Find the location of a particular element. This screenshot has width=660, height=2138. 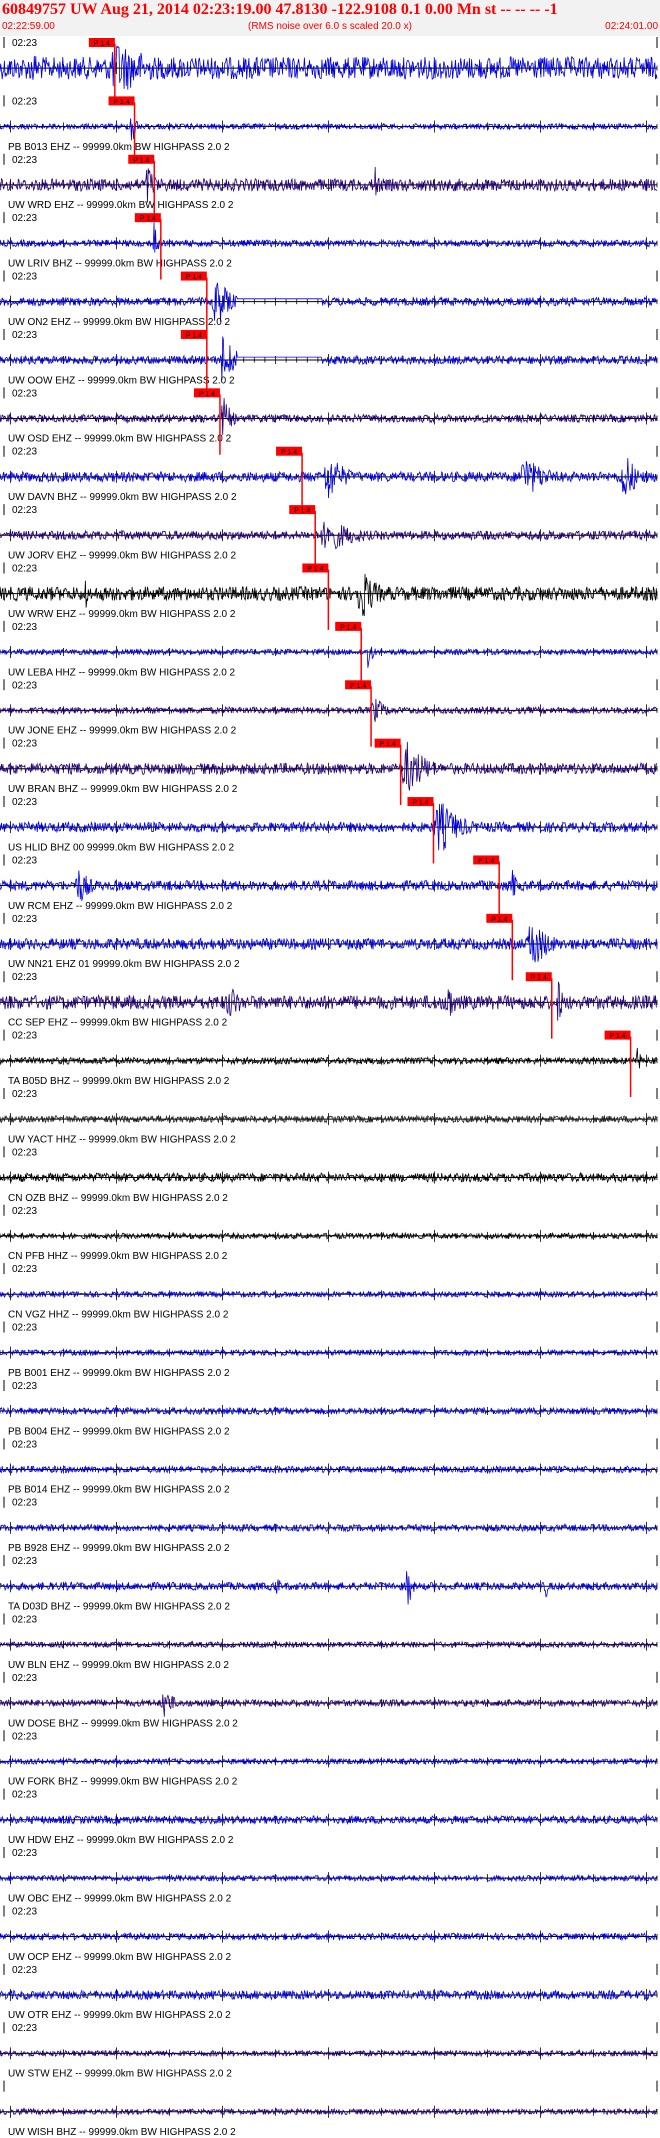

trace-row: 02:23 P 1.4 is located at coordinates (329, 71).